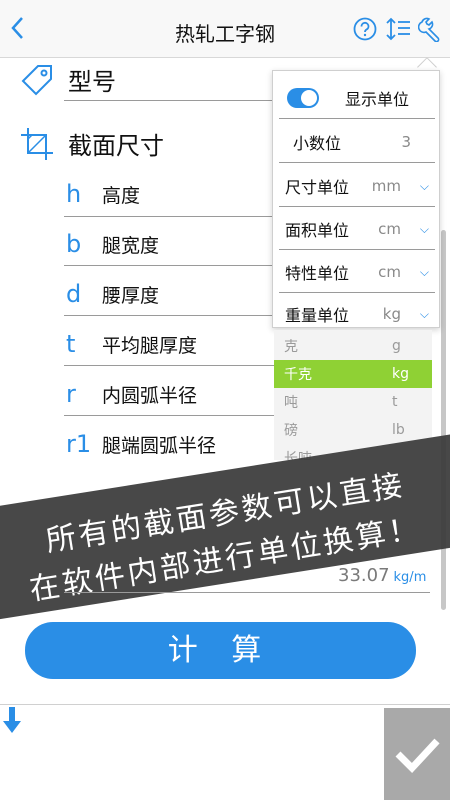  Describe the element at coordinates (317, 273) in the screenshot. I see `property-unit-label: 特性单位` at that location.